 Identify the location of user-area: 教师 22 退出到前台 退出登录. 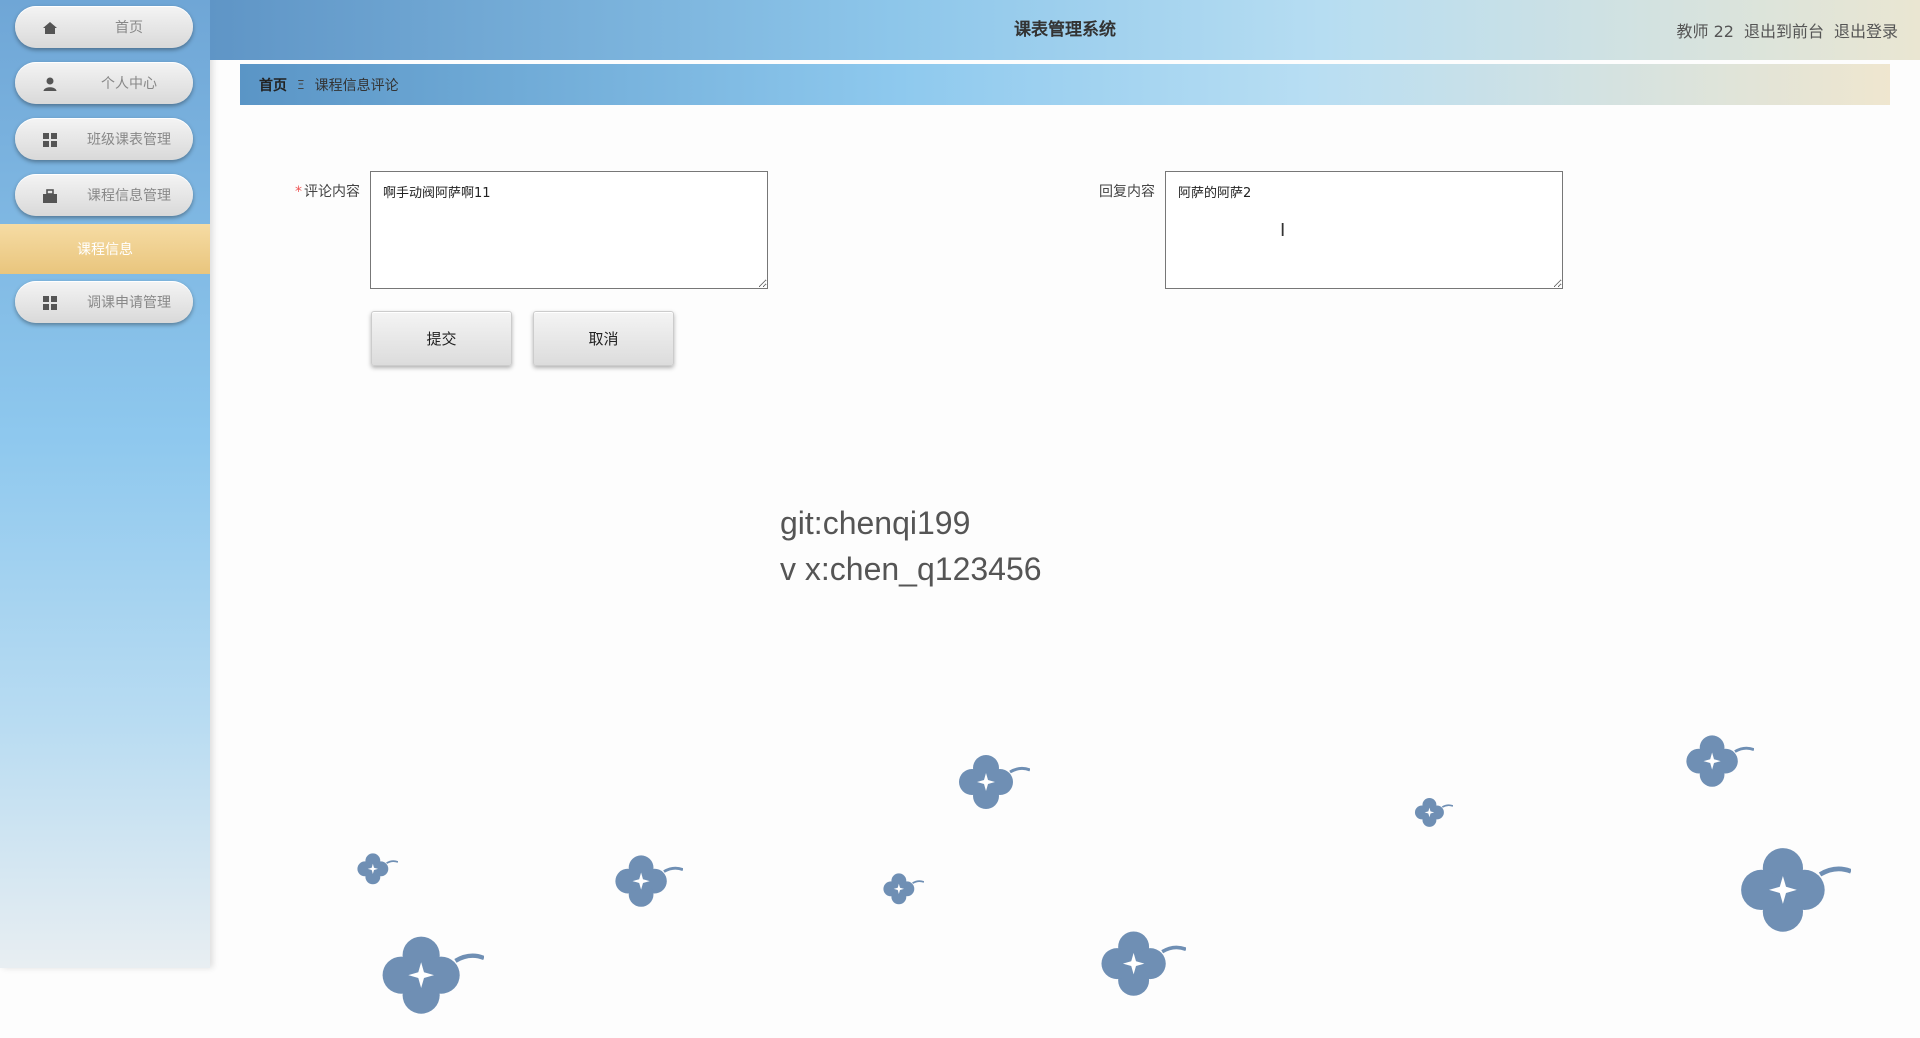
(1787, 30).